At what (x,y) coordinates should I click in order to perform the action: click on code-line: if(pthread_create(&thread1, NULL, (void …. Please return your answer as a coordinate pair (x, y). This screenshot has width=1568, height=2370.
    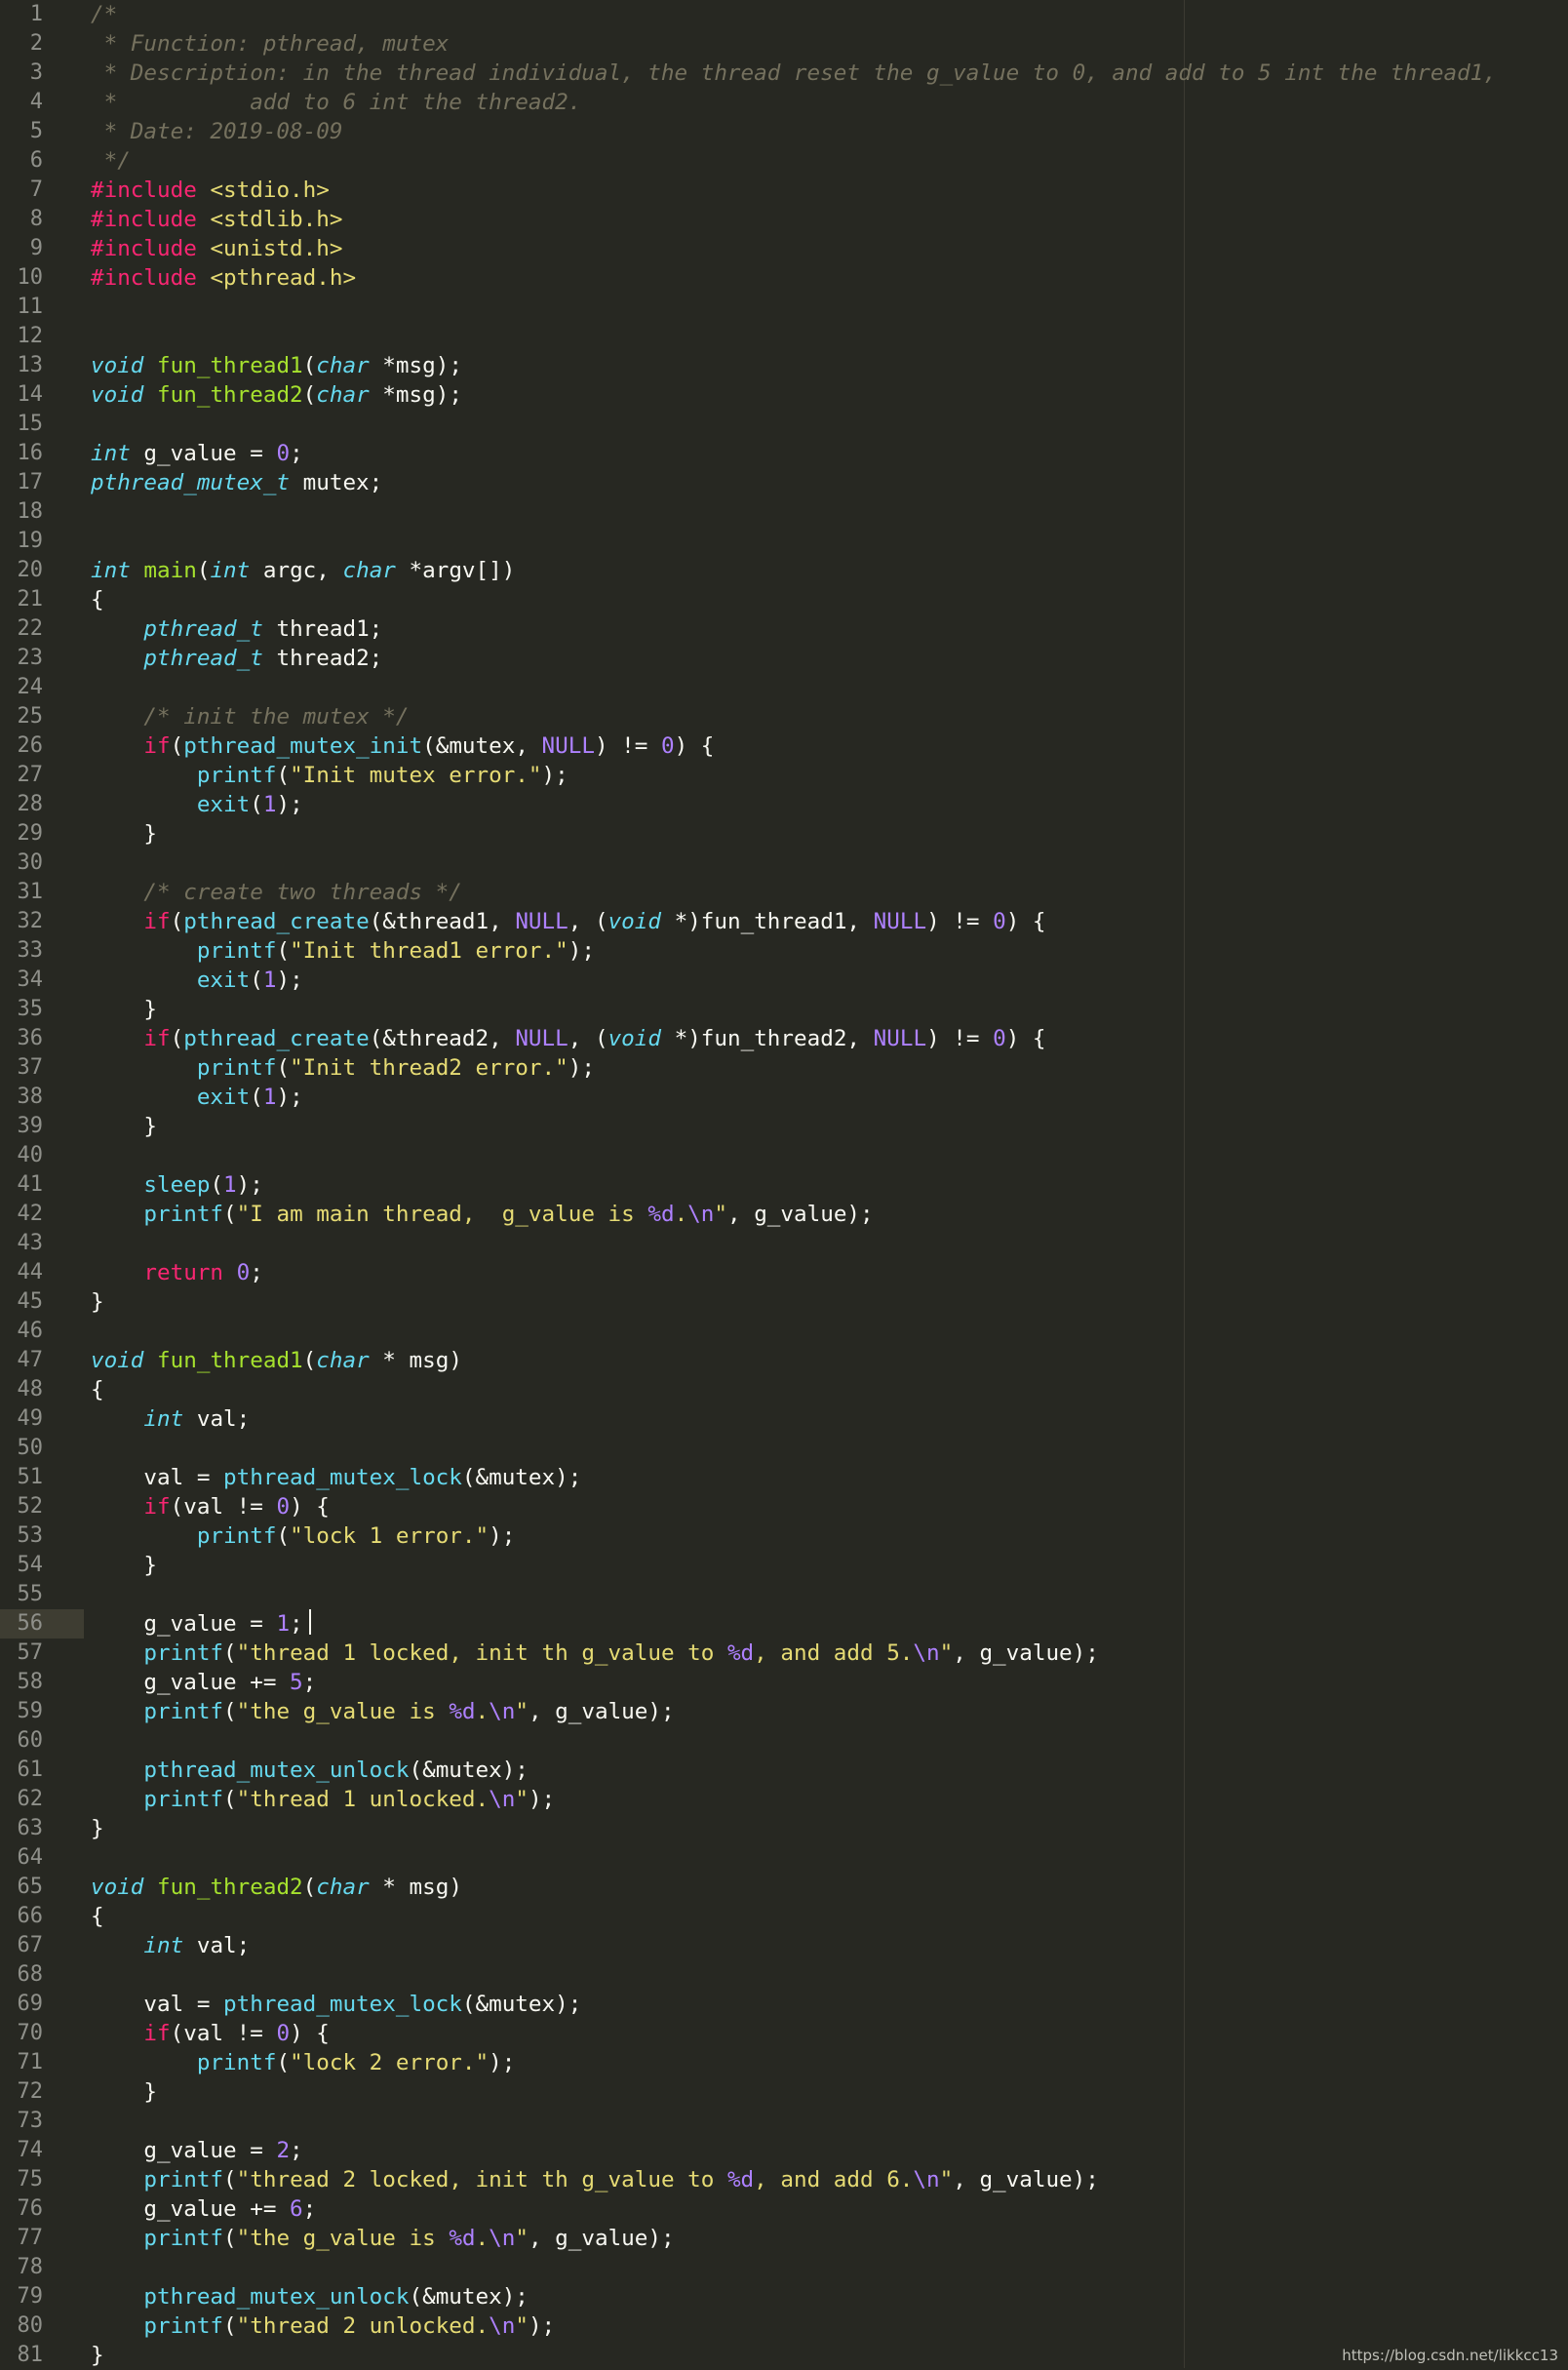
    Looking at the image, I should click on (568, 921).